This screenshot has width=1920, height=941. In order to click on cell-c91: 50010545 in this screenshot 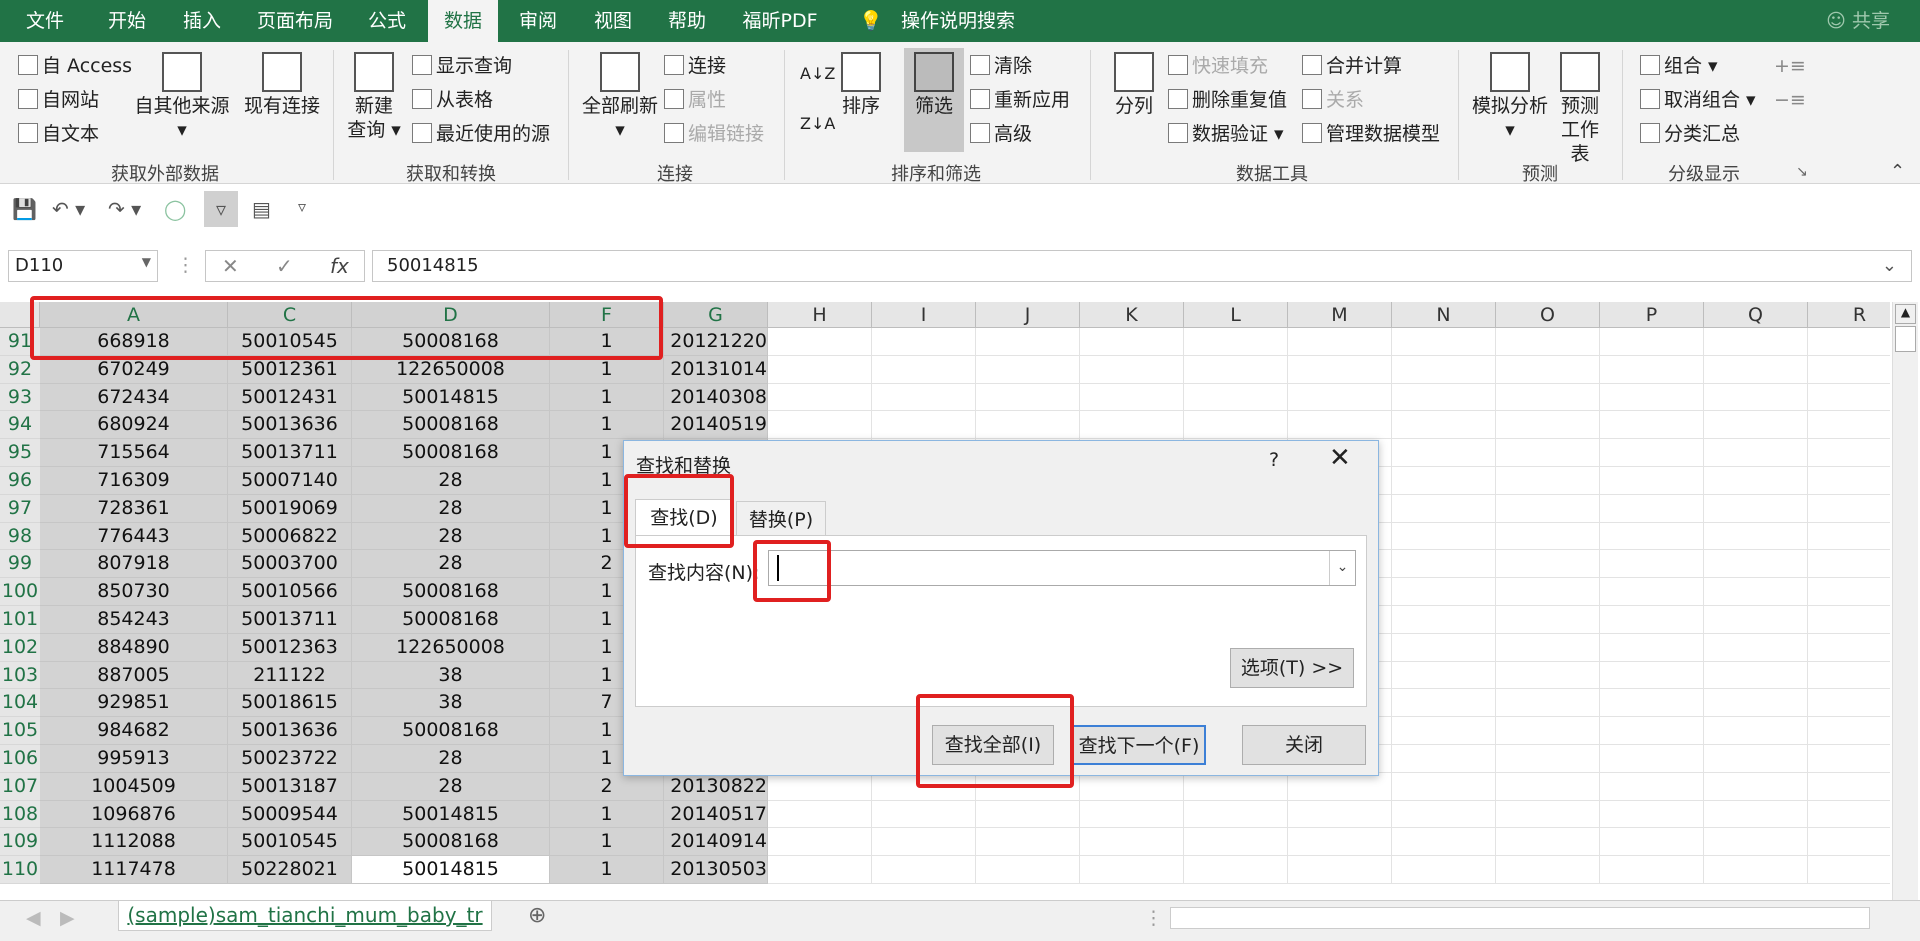, I will do `click(290, 342)`.